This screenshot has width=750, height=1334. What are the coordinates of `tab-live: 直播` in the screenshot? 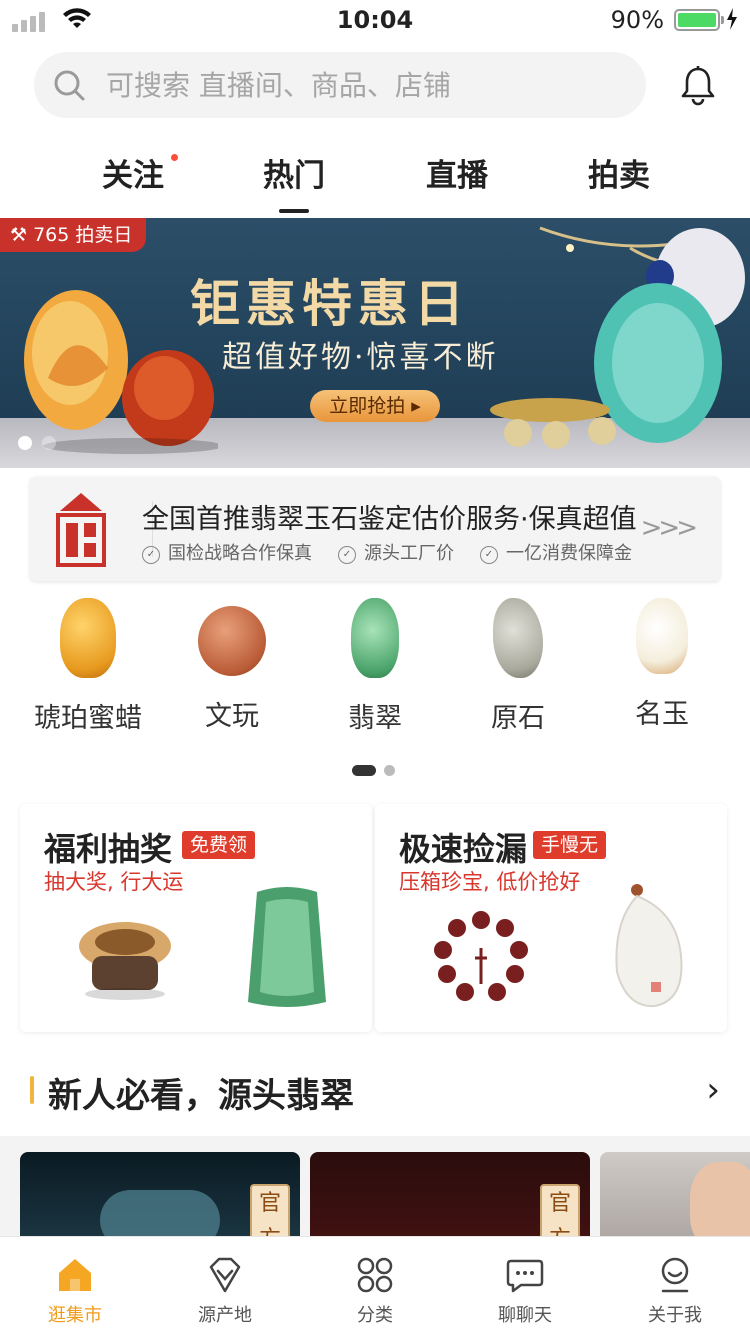 It's located at (457, 172).